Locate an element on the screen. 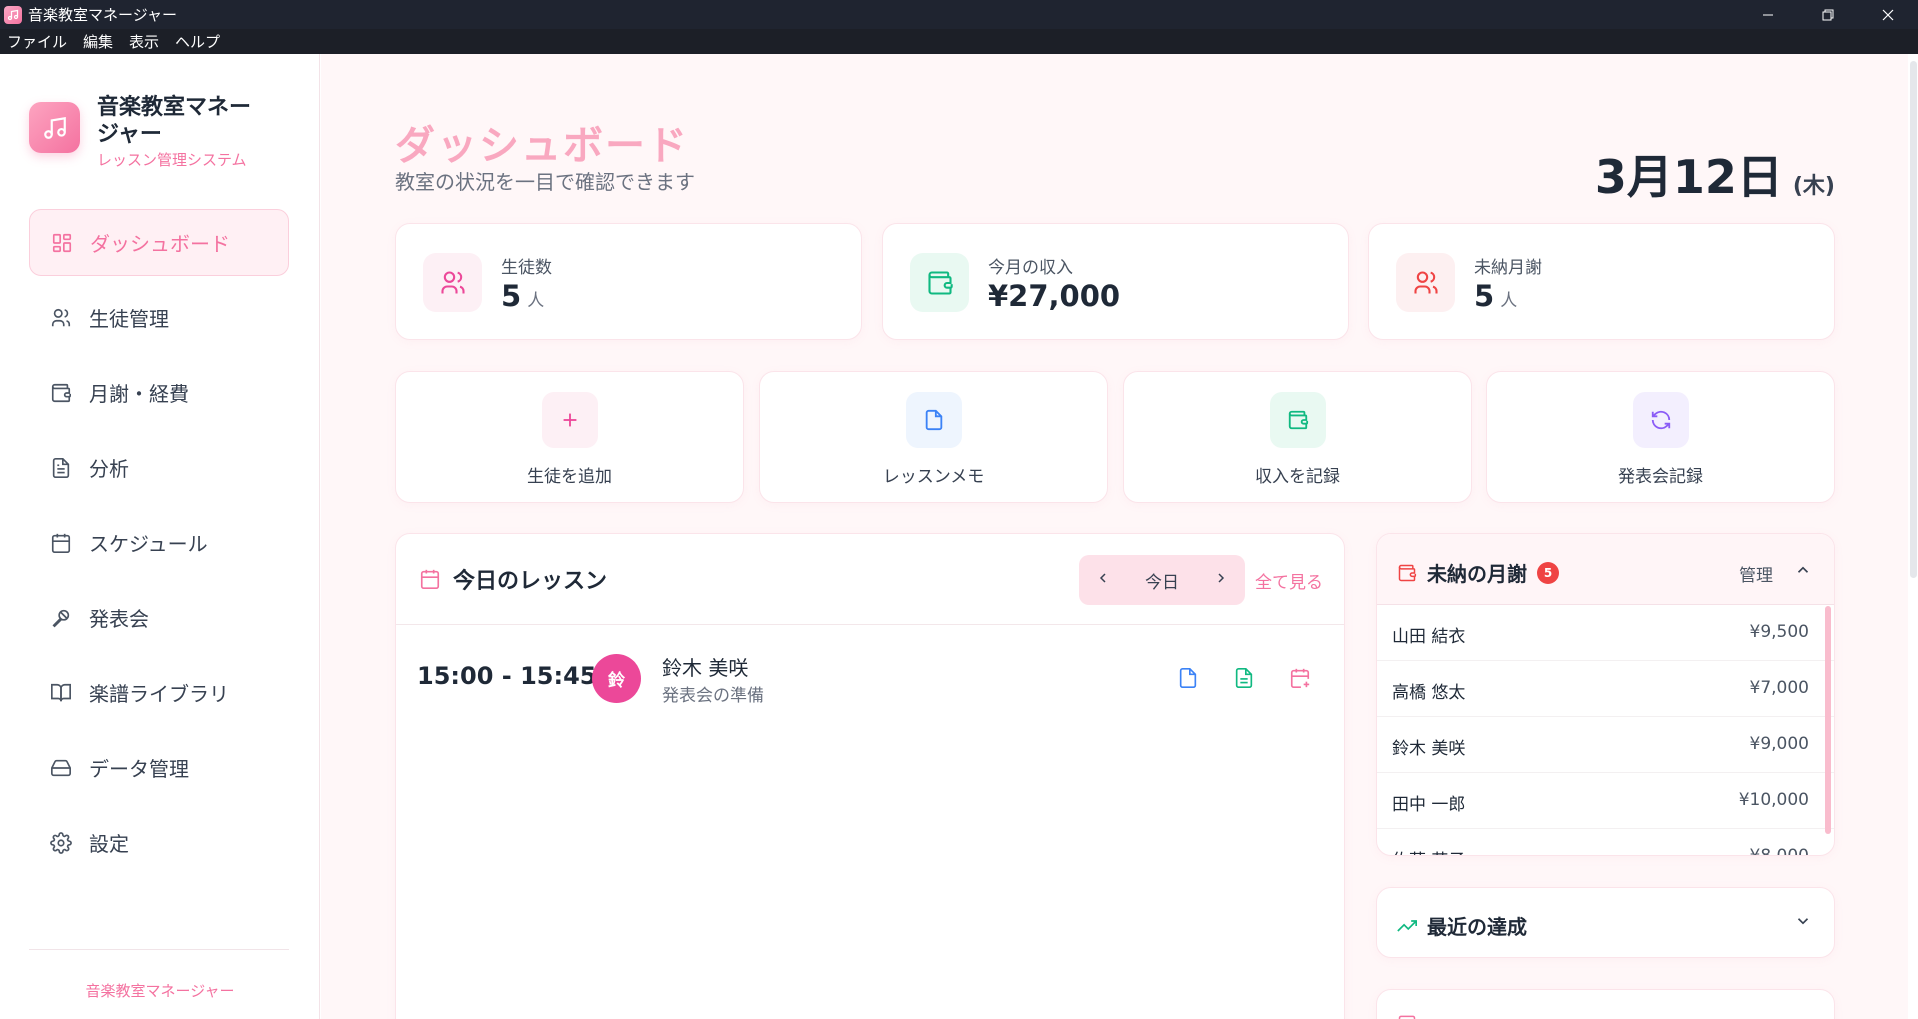 Image resolution: width=1918 pixels, height=1019 pixels. nav-label: 分析 is located at coordinates (109, 469).